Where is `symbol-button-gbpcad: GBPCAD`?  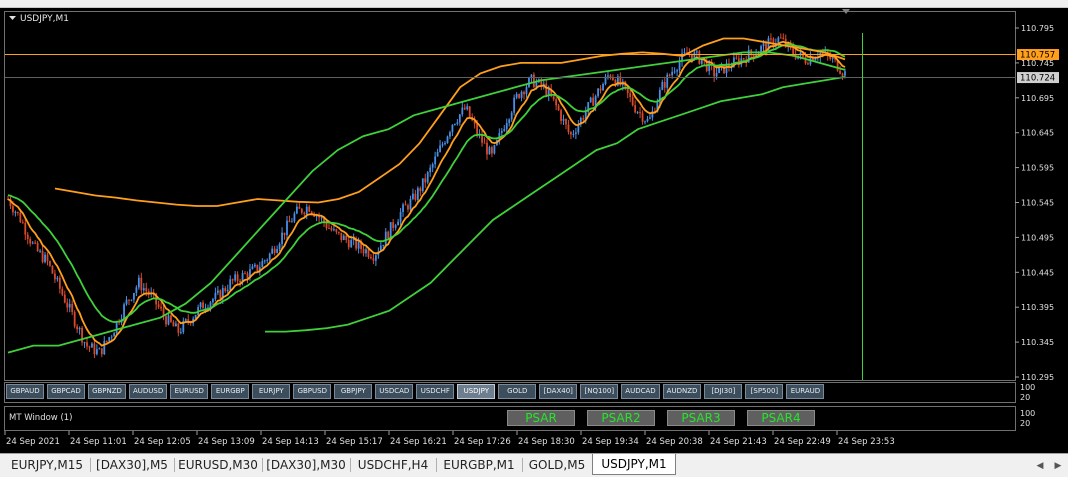
symbol-button-gbpcad: GBPCAD is located at coordinates (66, 391).